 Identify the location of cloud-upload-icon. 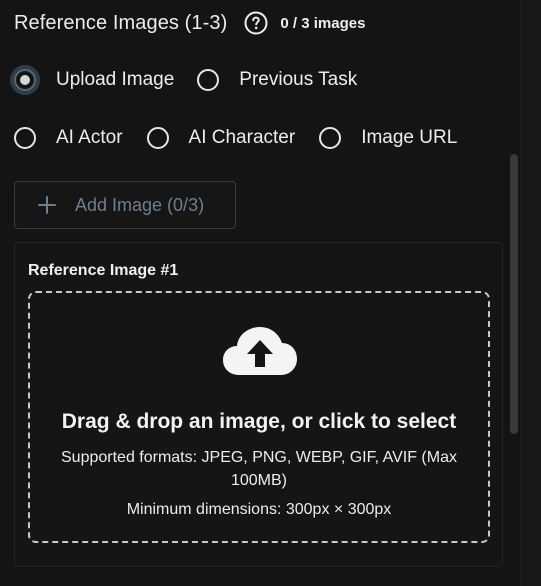
(260, 351).